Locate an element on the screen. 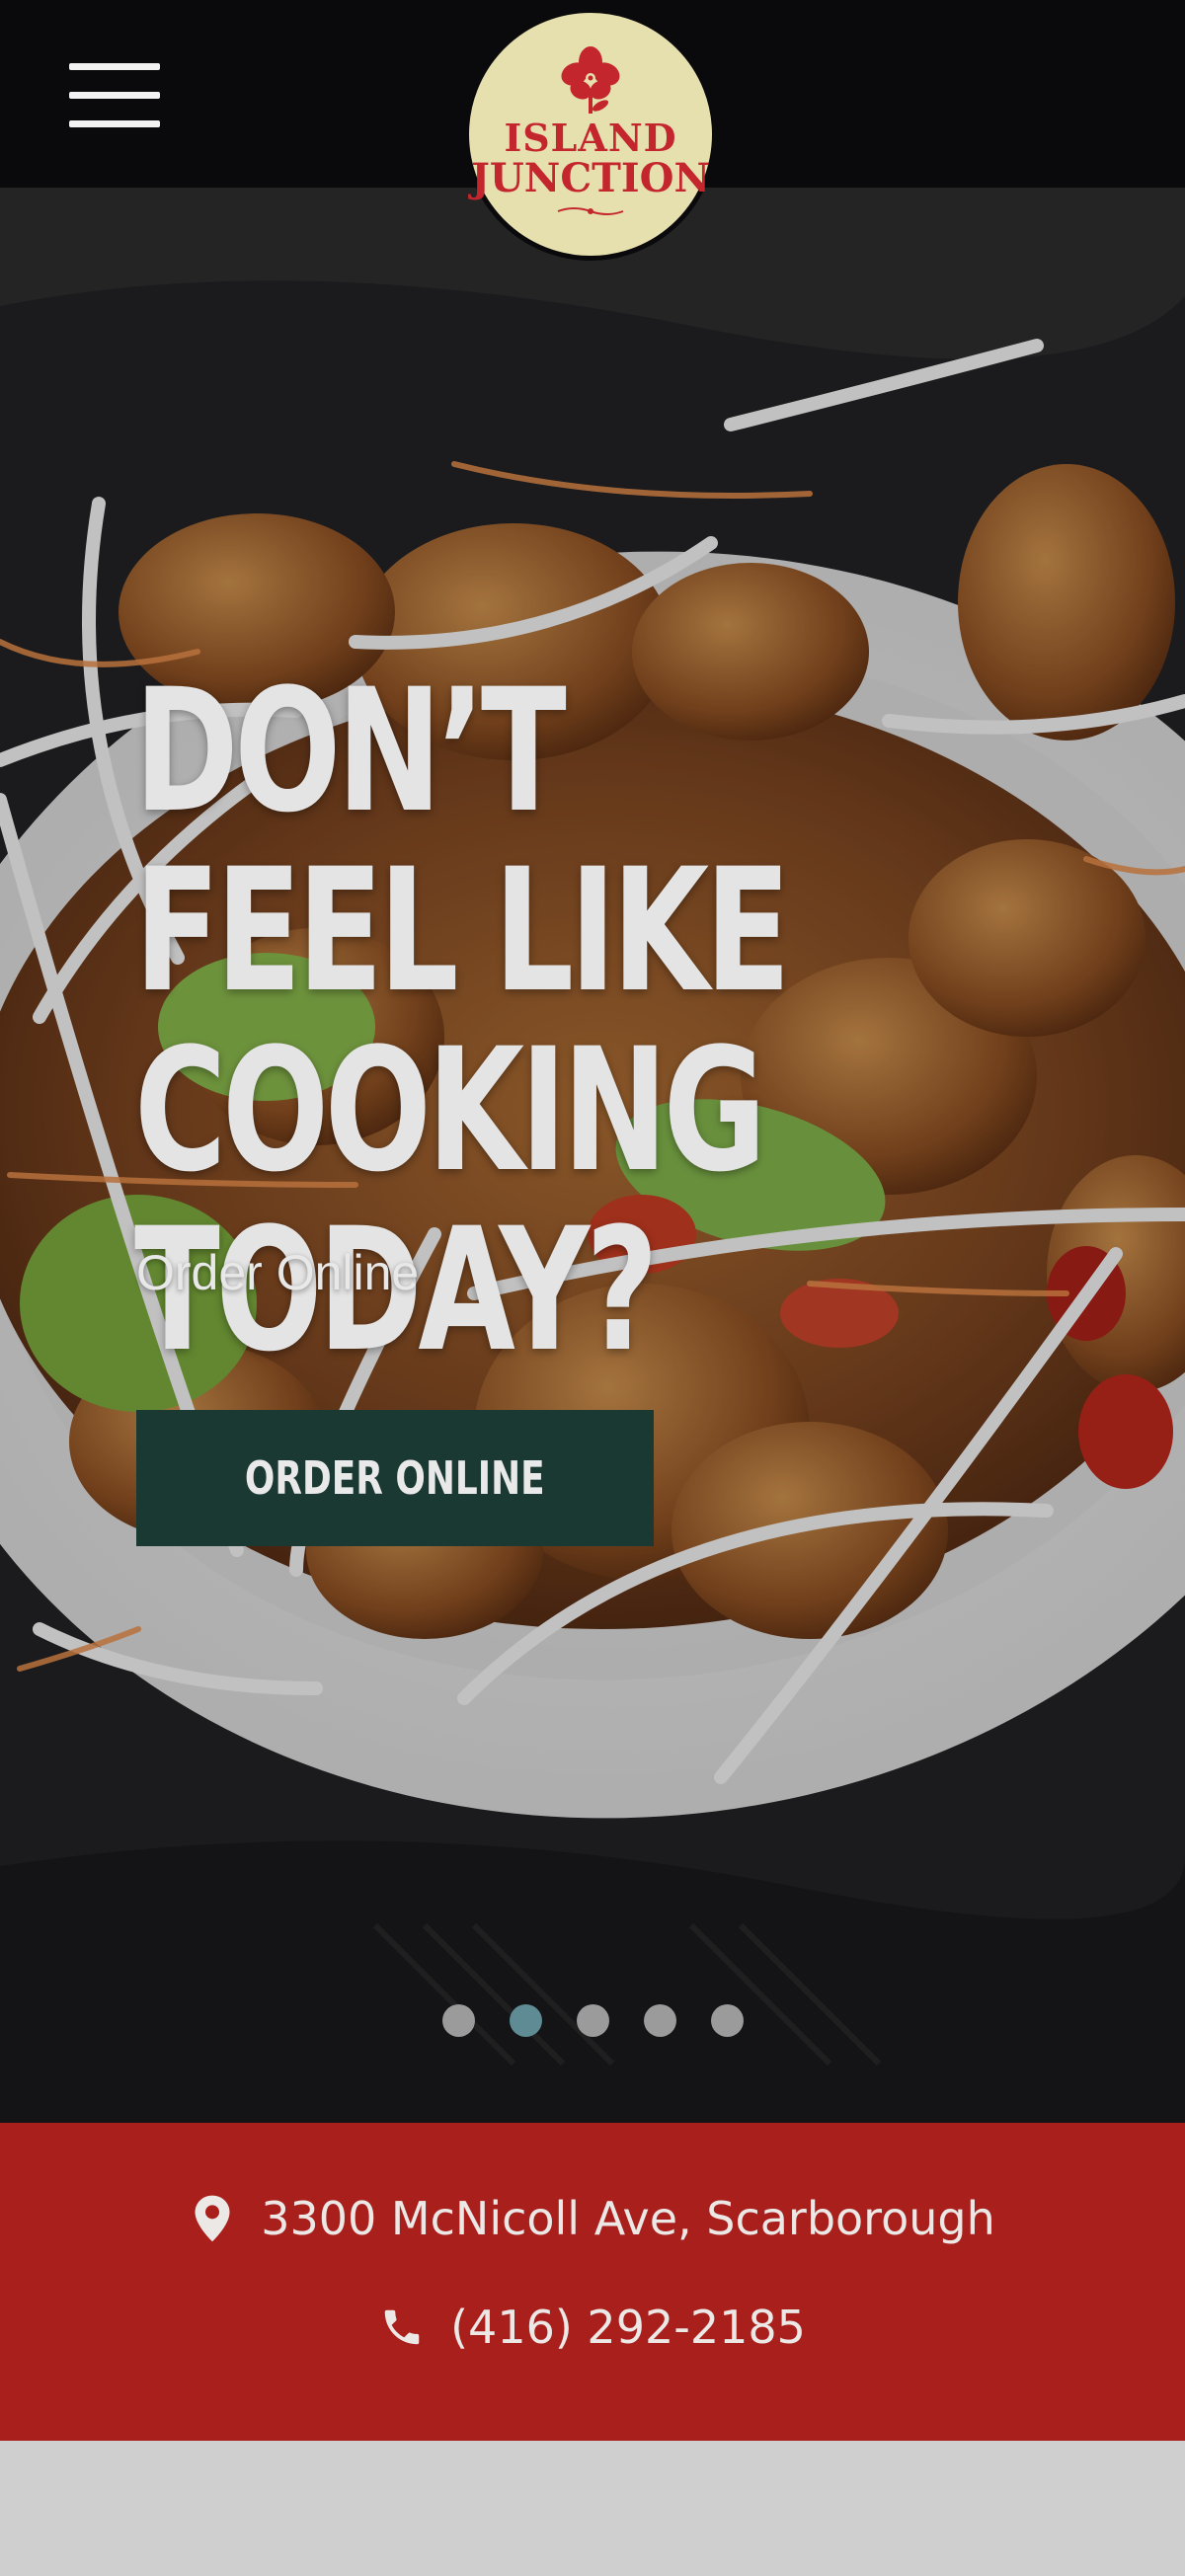  carousel-pagination is located at coordinates (592, 2024).